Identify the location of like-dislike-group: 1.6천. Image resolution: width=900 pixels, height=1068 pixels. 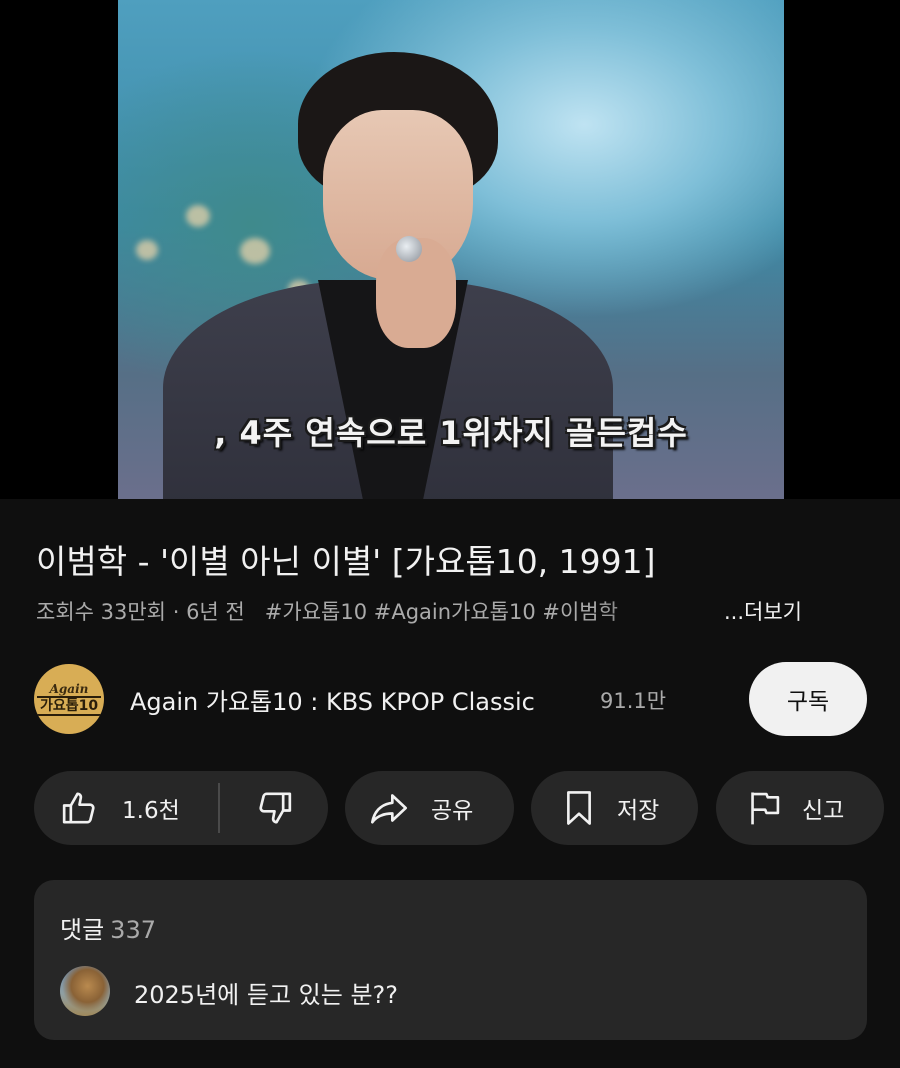
(181, 808).